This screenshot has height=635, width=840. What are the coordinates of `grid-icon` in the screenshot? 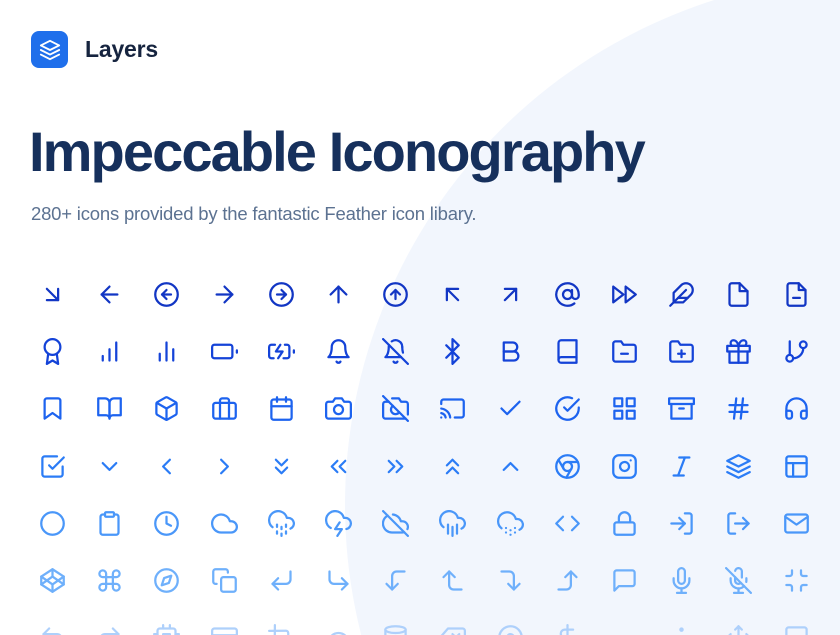 It's located at (624, 408).